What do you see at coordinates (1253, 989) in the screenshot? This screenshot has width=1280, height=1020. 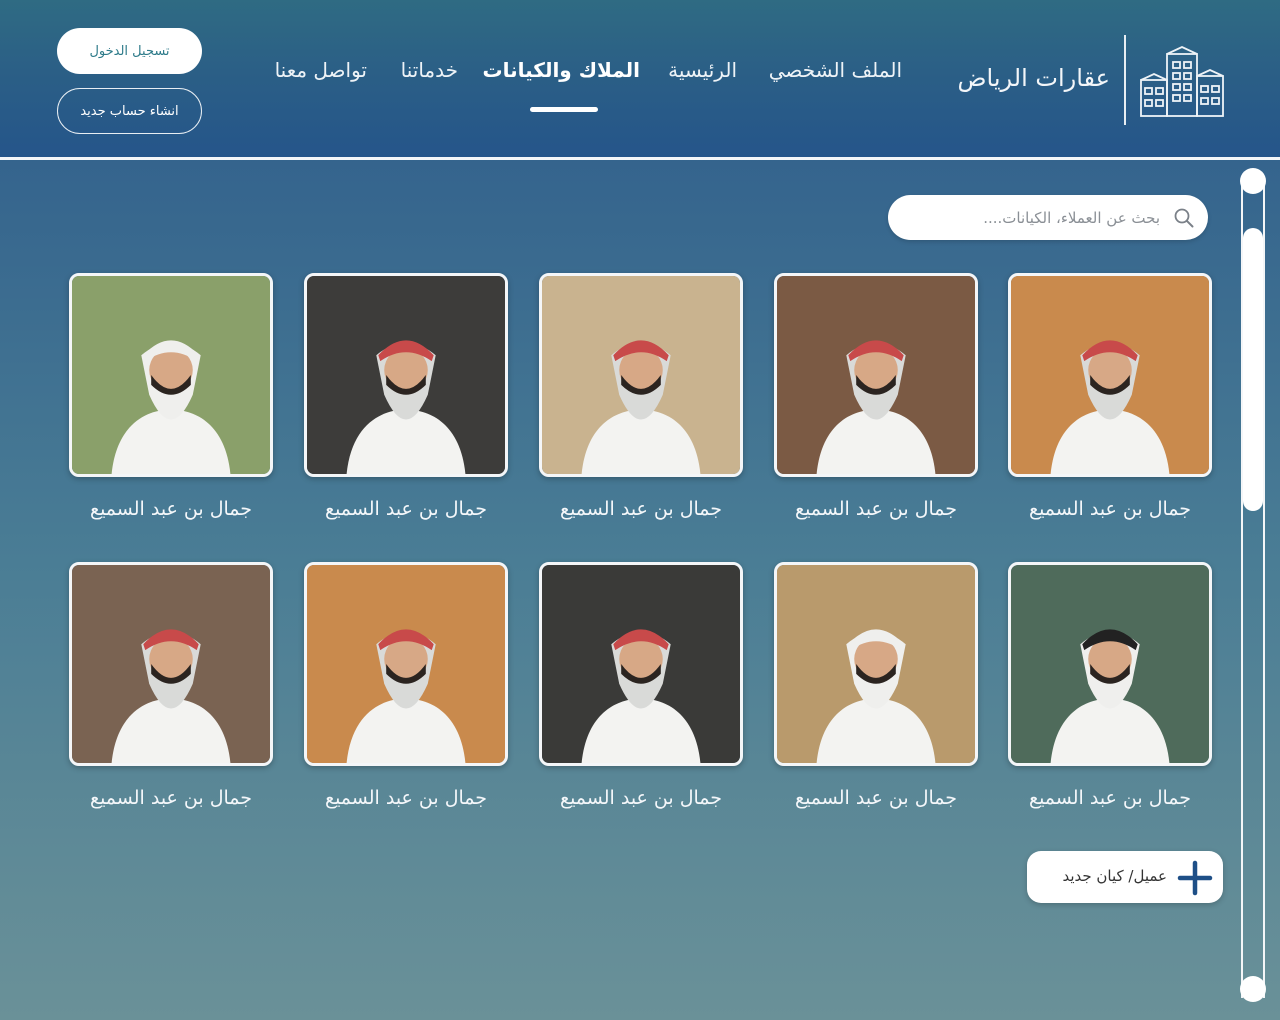 I see `scroll-down-cap` at bounding box center [1253, 989].